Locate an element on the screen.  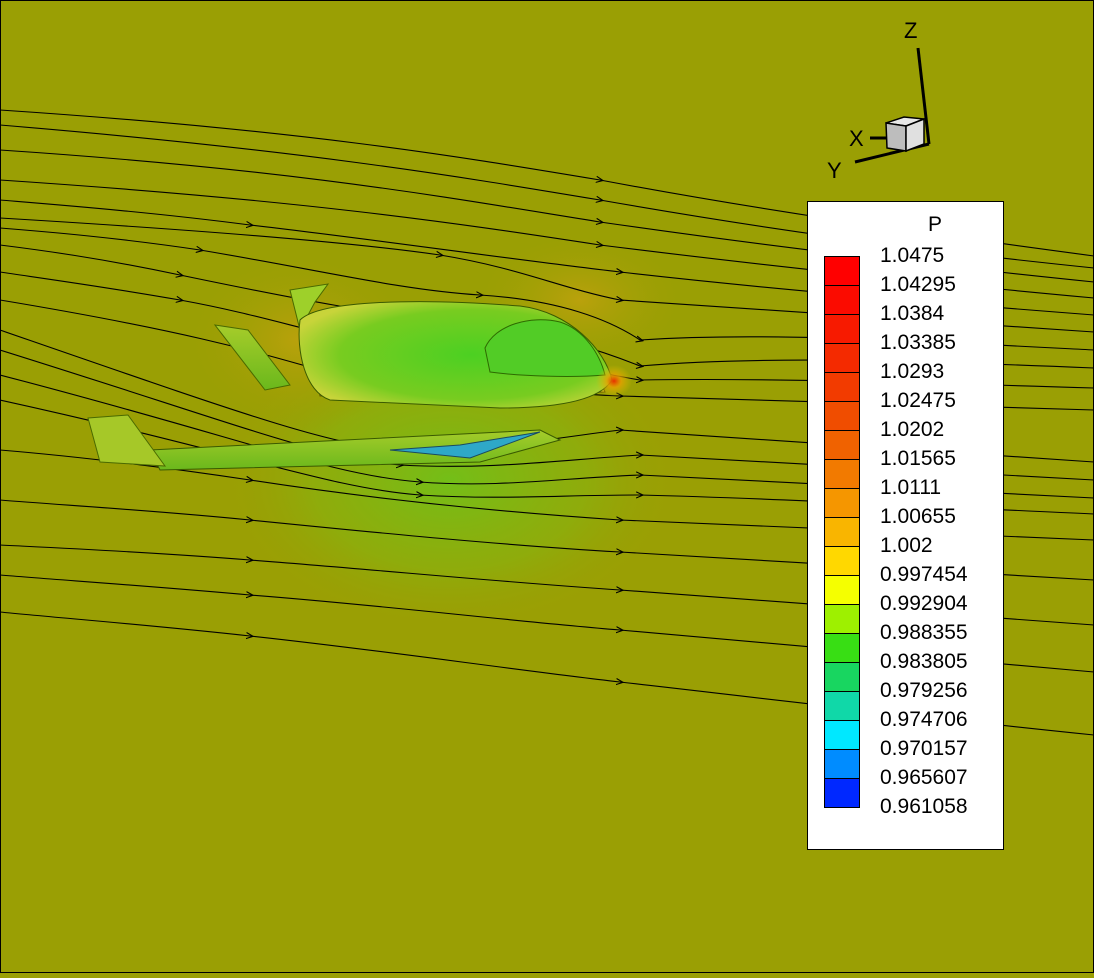
triad-cube-front is located at coordinates (896, 137).